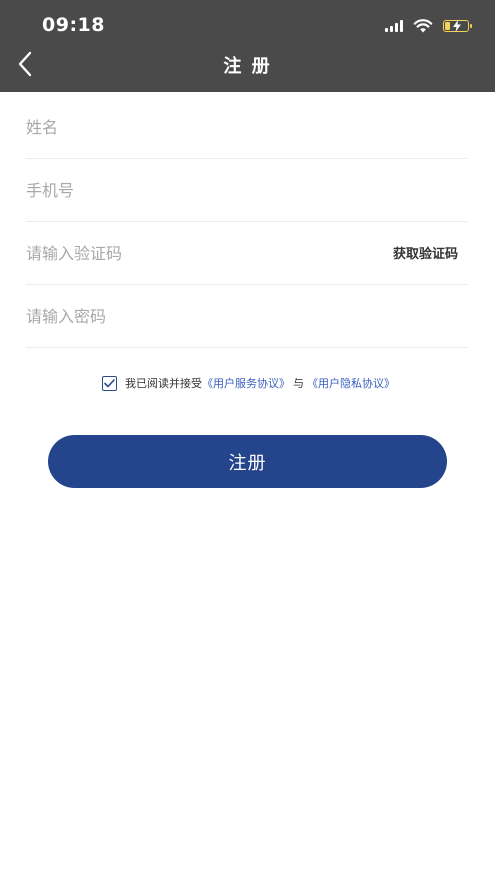 Image resolution: width=495 pixels, height=881 pixels. I want to click on name-field, so click(247, 128).